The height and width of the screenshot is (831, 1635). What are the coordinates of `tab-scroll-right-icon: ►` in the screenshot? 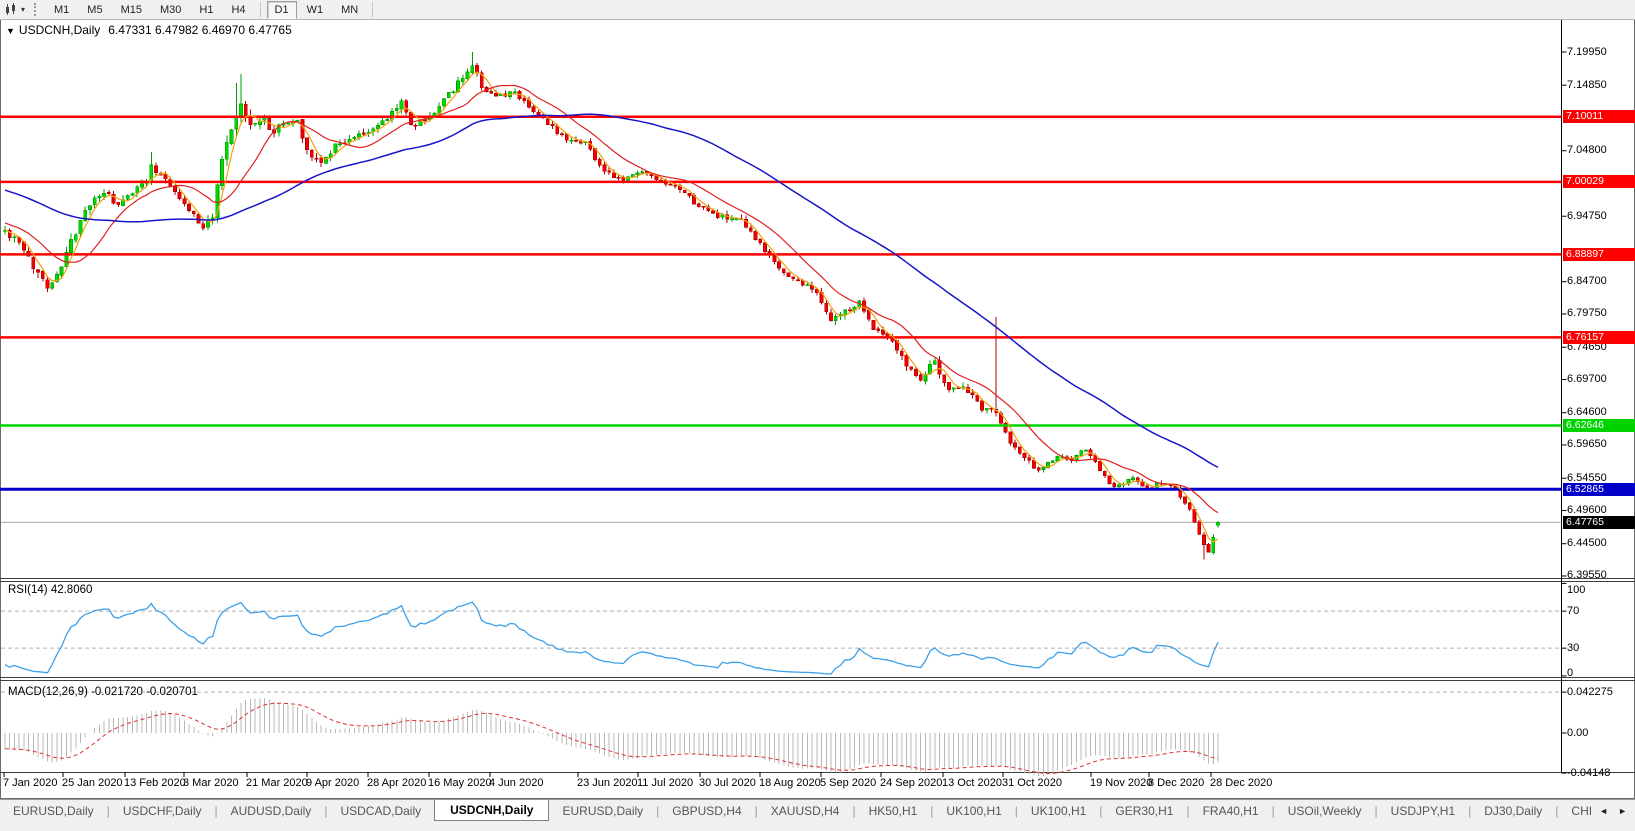 It's located at (1622, 811).